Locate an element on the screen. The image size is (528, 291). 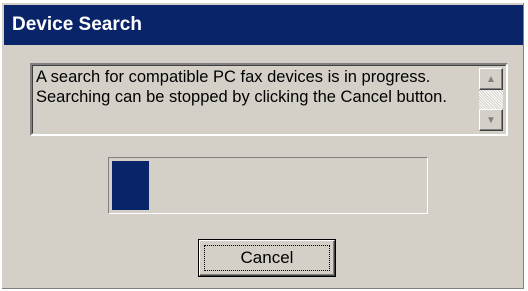
cancel-button-label: Cancel is located at coordinates (267, 258).